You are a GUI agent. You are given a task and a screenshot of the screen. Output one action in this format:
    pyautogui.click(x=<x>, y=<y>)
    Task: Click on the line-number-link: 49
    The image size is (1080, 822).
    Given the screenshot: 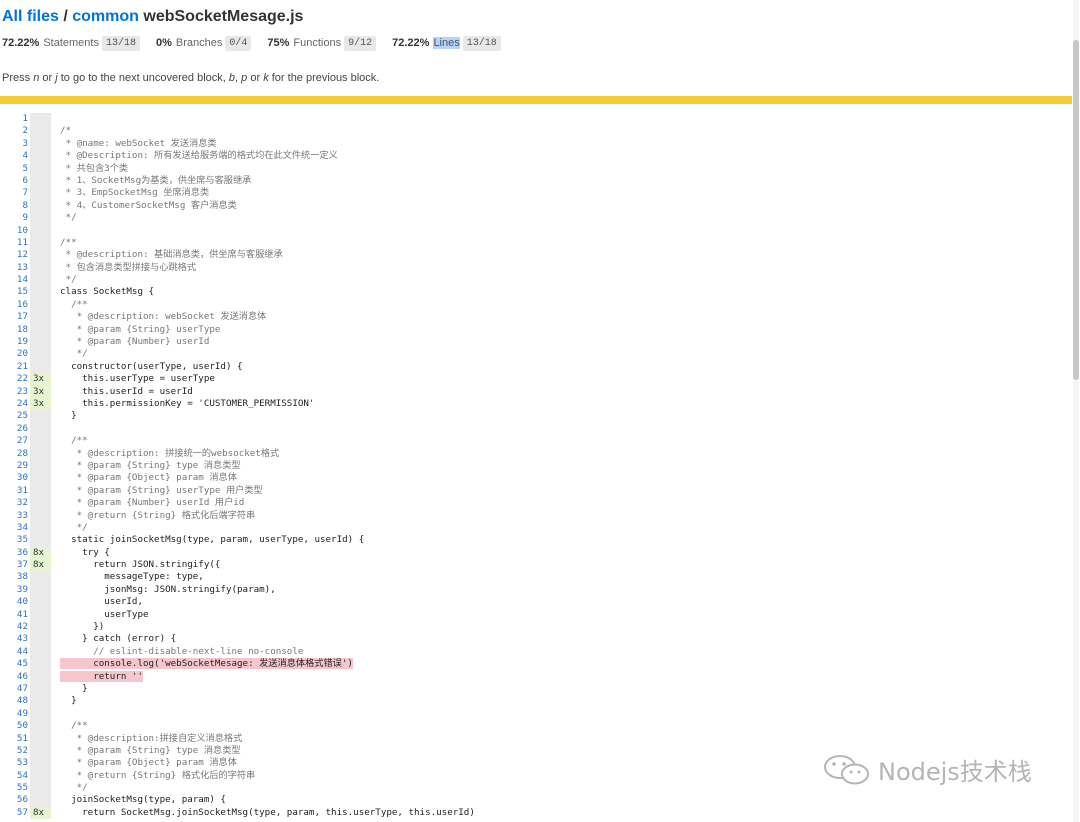 What is the action you would take?
    pyautogui.click(x=15, y=714)
    